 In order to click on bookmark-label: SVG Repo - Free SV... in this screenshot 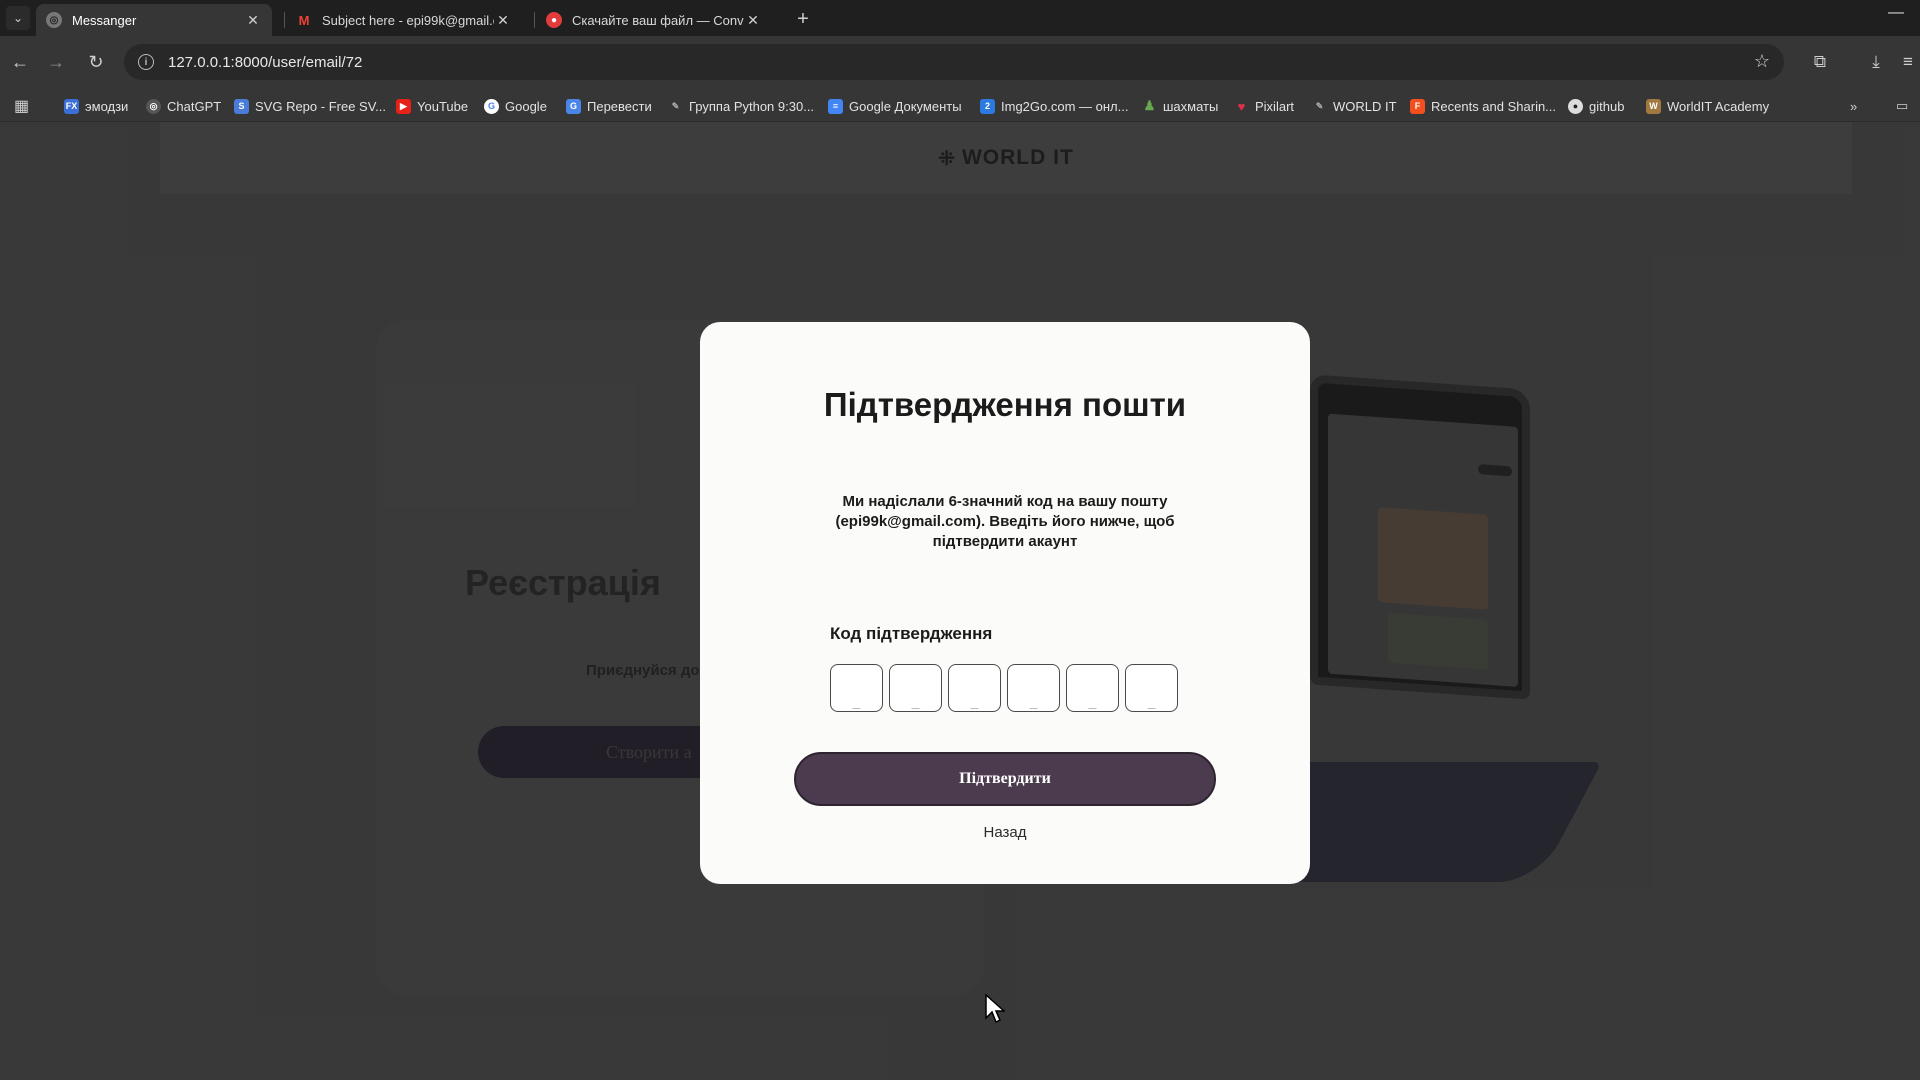, I will do `click(321, 106)`.